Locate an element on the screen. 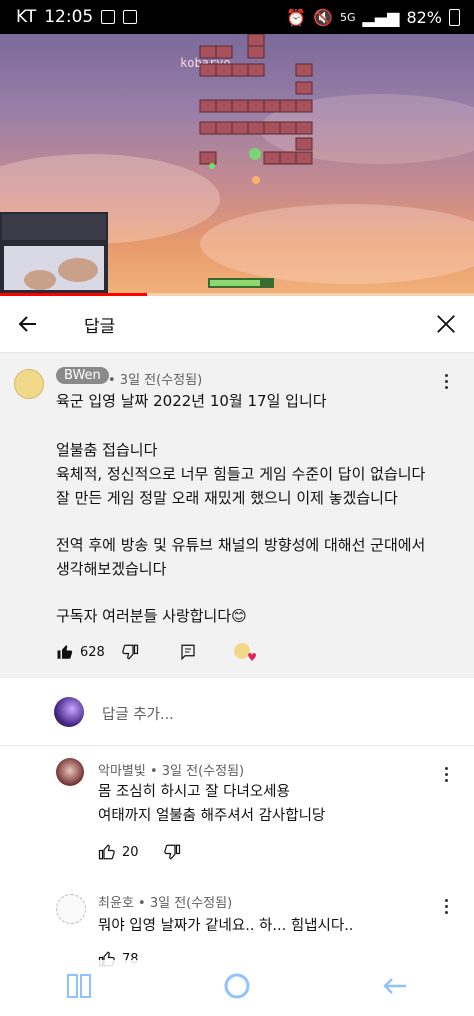 The height and width of the screenshot is (1016, 474). replies-header: 답글 is located at coordinates (237, 324).